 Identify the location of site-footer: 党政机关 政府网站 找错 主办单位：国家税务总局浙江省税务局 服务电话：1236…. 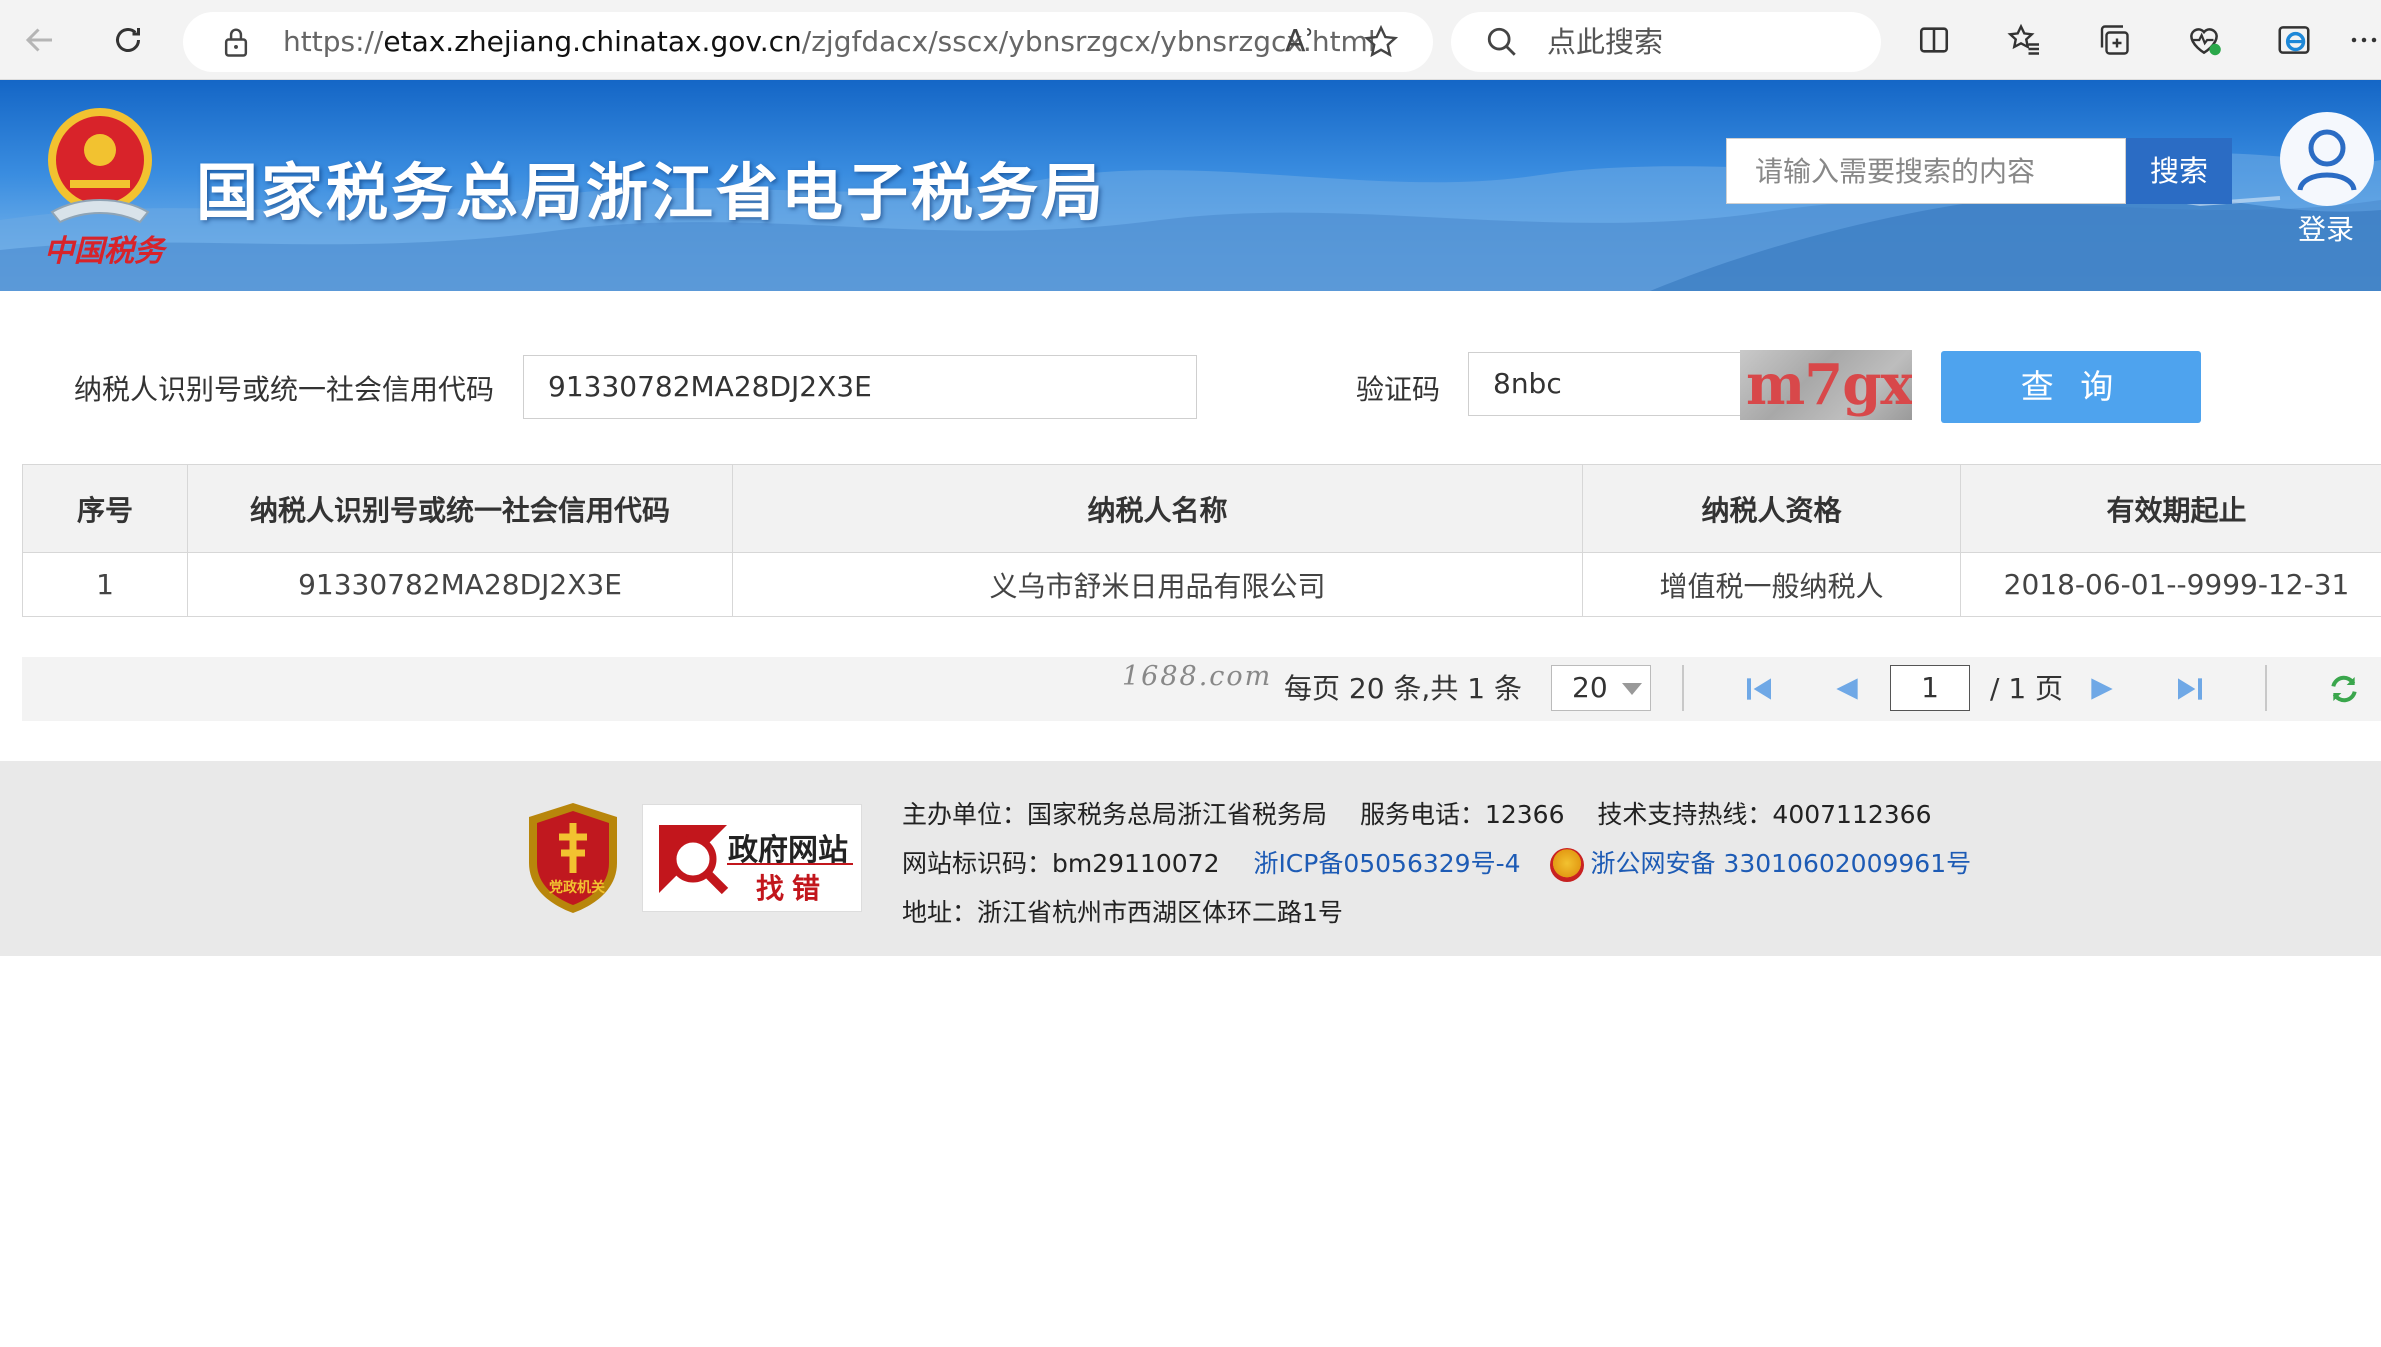
(1190, 858).